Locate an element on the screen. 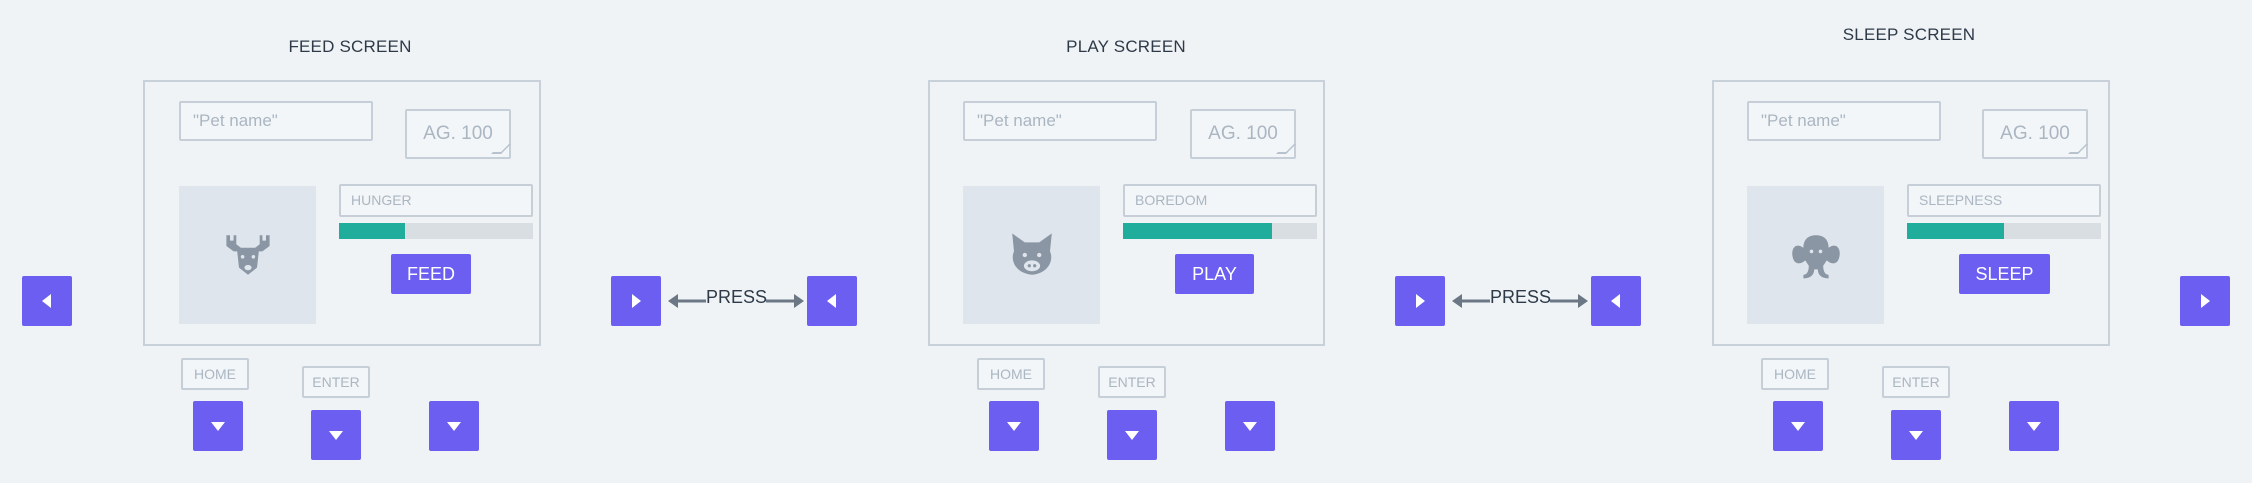 This screenshot has height=483, width=2252. boredom-progress-fill is located at coordinates (1198, 231).